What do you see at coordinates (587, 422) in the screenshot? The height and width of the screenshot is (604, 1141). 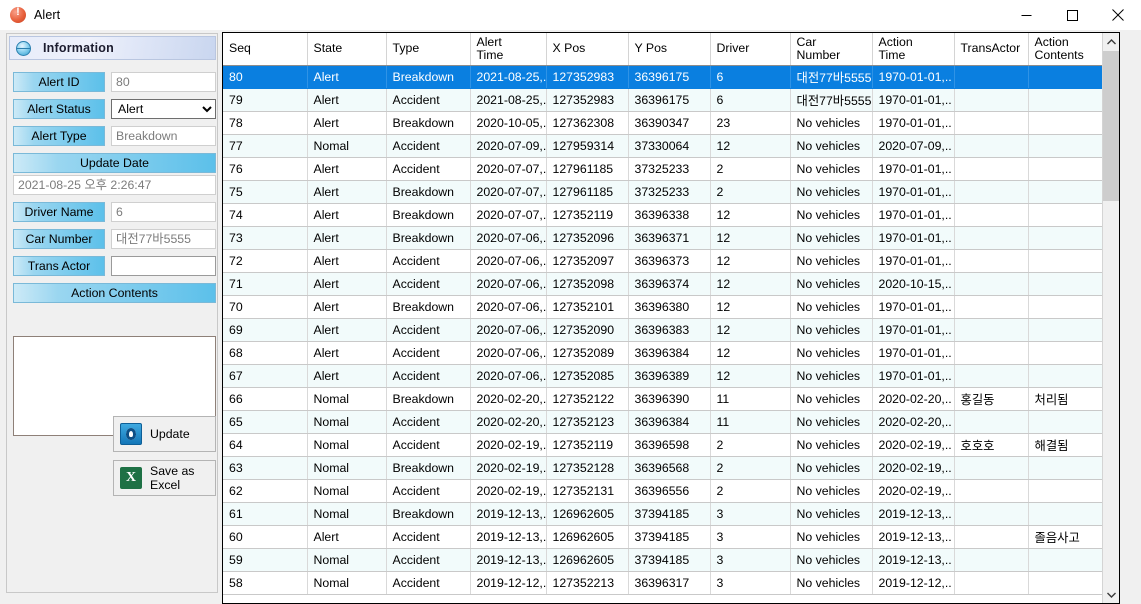 I see `table-cell: 127352123` at bounding box center [587, 422].